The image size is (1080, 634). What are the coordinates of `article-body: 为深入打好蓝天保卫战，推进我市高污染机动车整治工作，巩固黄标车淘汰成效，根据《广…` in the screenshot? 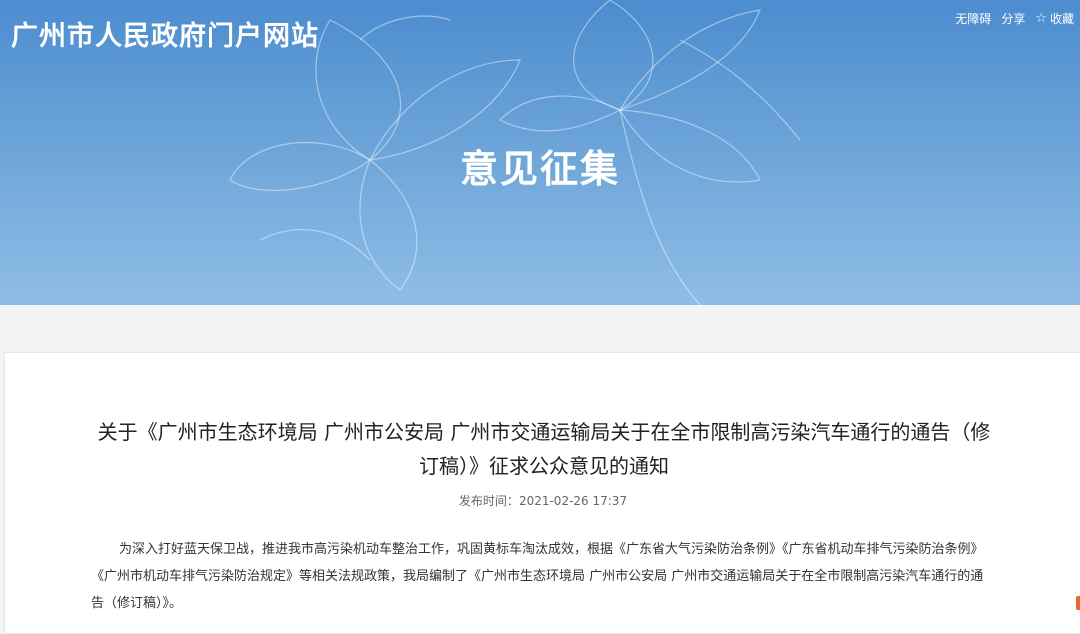 It's located at (537, 576).